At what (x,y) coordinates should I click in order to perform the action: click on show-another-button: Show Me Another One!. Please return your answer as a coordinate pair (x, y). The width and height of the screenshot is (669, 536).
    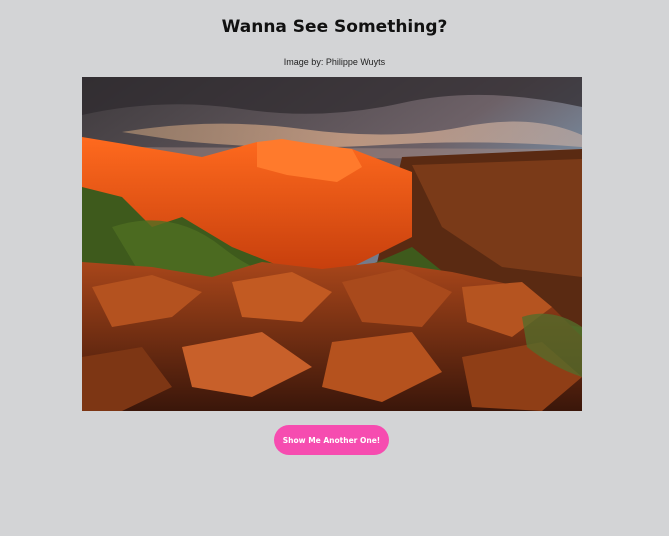
    Looking at the image, I should click on (331, 440).